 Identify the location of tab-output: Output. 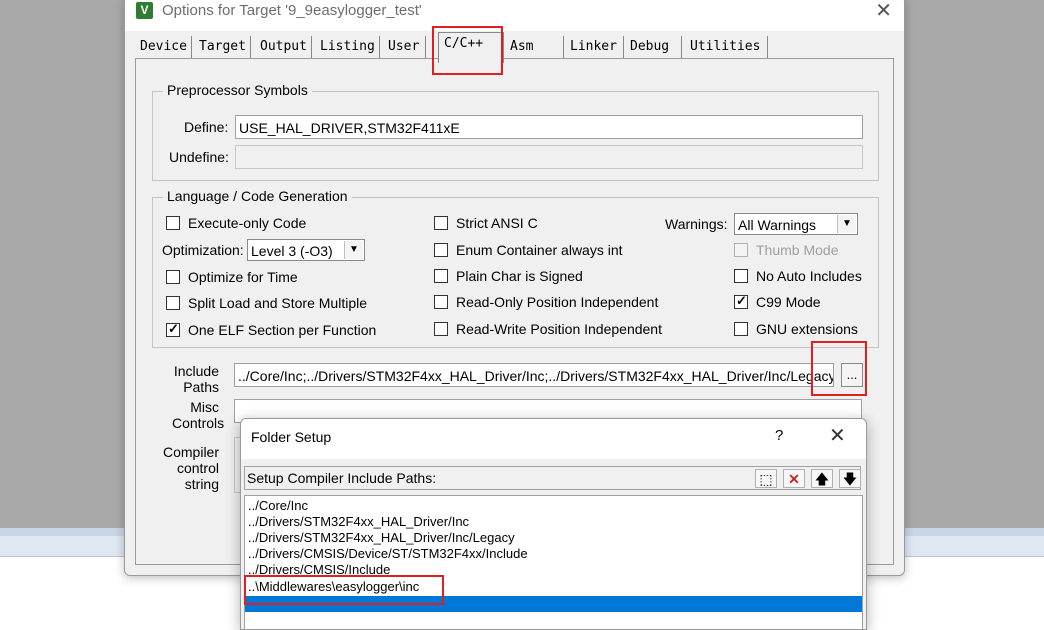
(283, 47).